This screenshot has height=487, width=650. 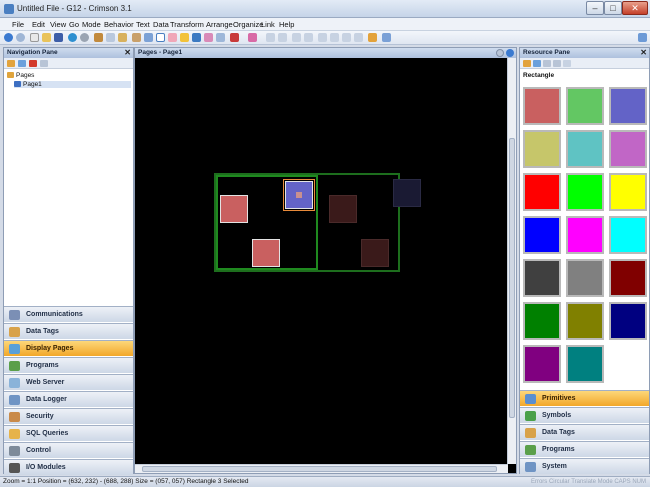 I want to click on shape-icon, so click(x=172, y=37).